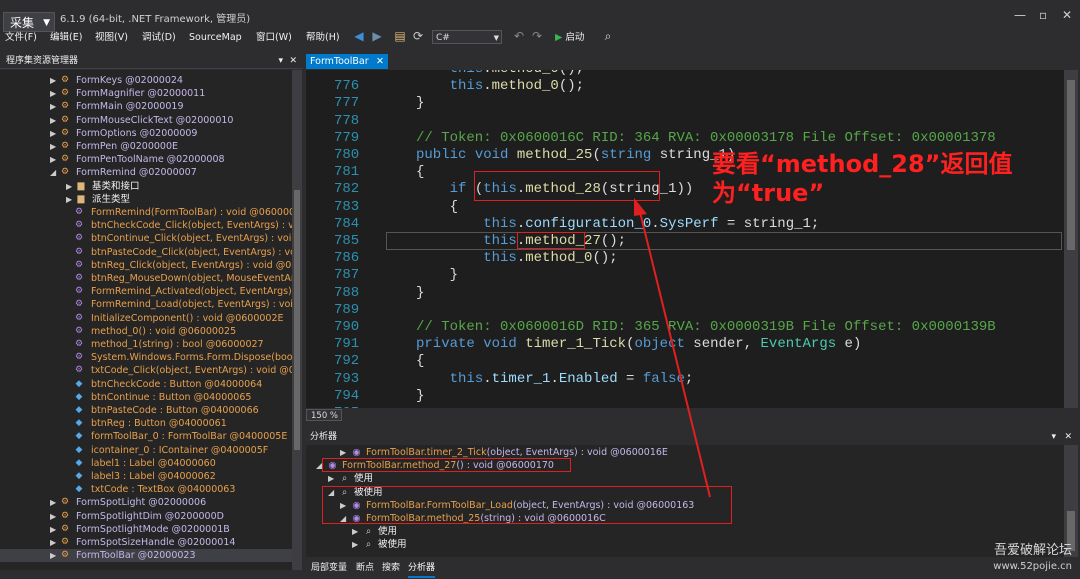  Describe the element at coordinates (1032, 559) in the screenshot. I see `watermark: 吾爱破解论坛 www.52pojie.cn` at that location.